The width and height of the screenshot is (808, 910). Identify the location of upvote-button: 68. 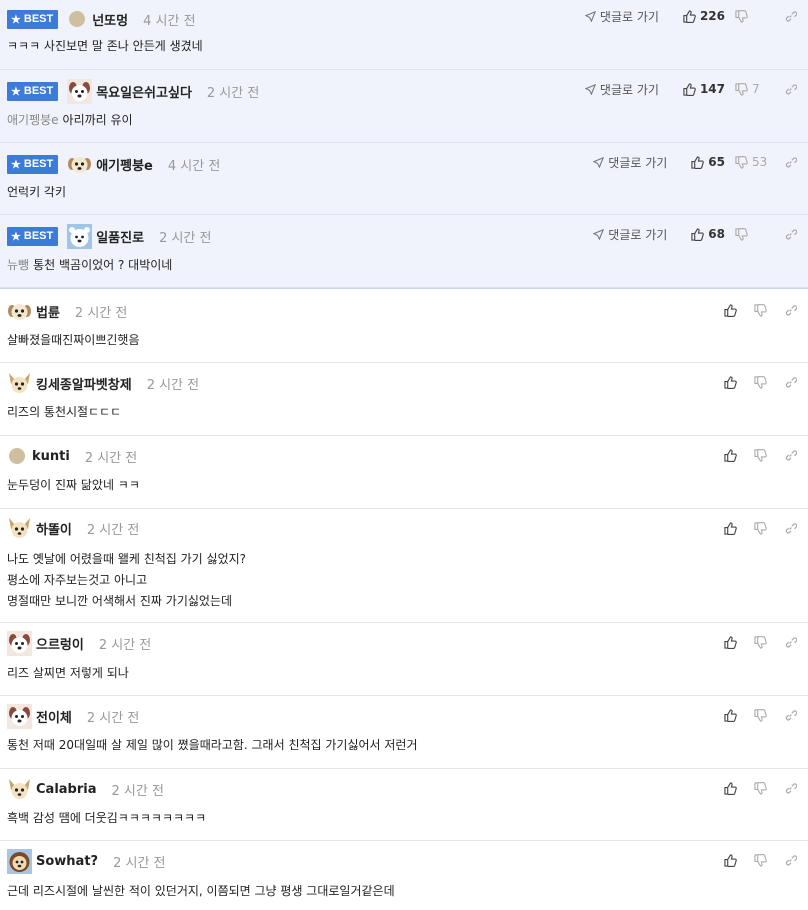
(708, 234).